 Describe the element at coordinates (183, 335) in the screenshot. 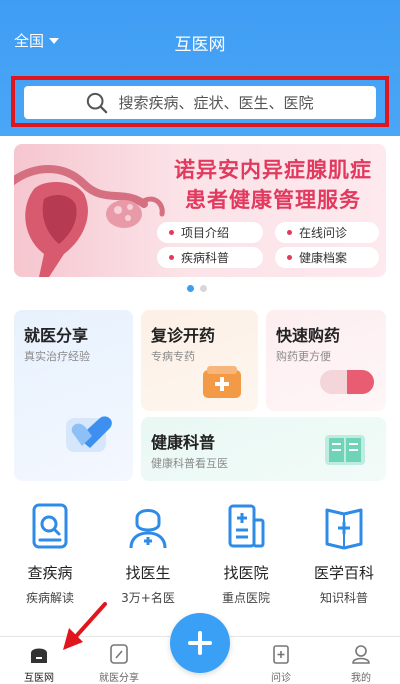

I see `card-title: 复诊开药` at that location.